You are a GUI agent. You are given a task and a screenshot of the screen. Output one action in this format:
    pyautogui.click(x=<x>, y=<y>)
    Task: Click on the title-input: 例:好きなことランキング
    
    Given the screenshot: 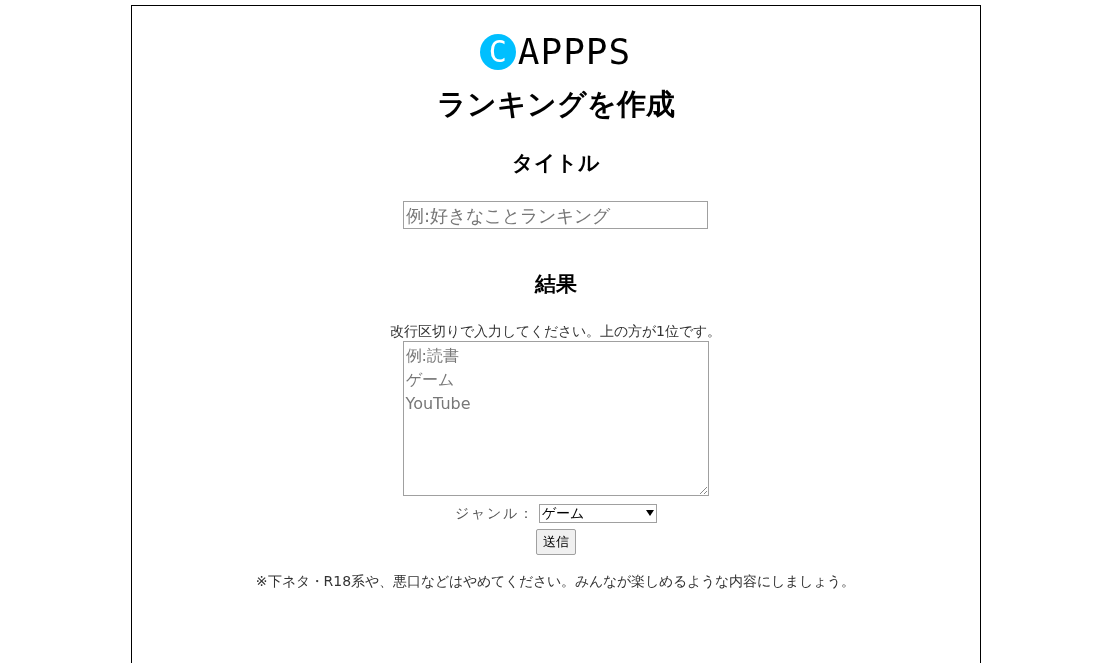 What is the action you would take?
    pyautogui.click(x=555, y=215)
    